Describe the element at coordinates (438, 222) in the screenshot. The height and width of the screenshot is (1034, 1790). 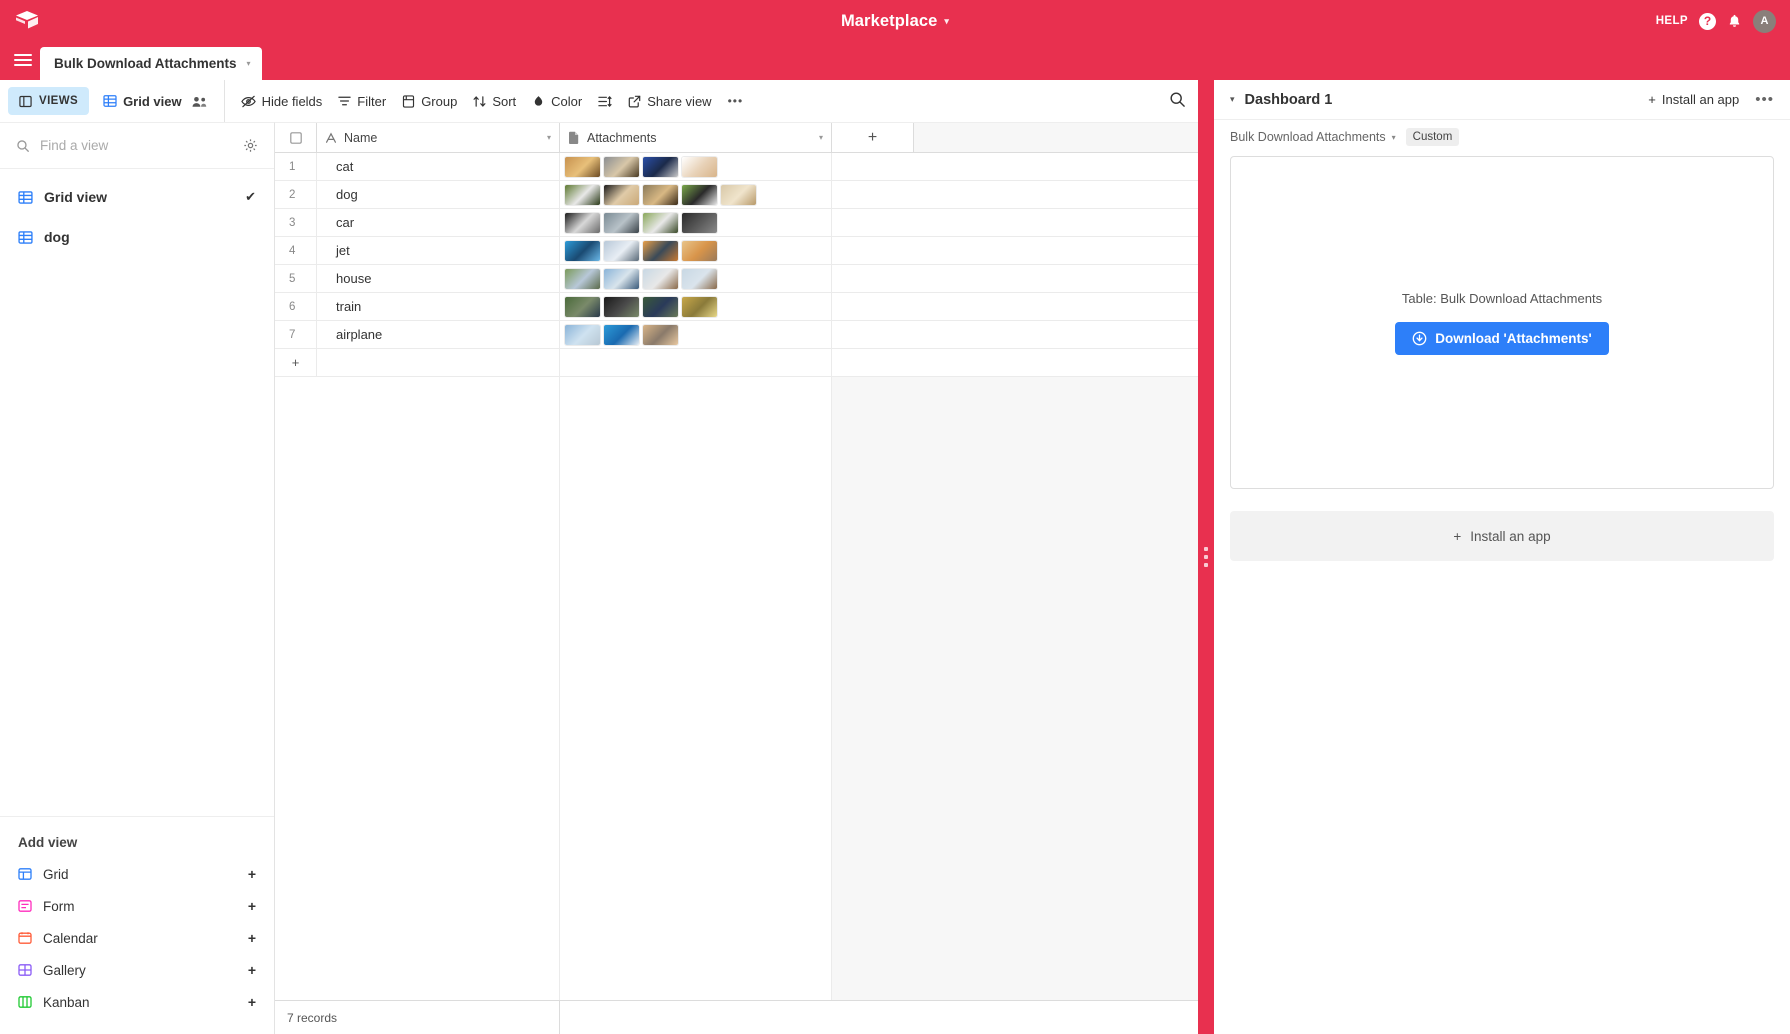
I see `cell-name: car` at that location.